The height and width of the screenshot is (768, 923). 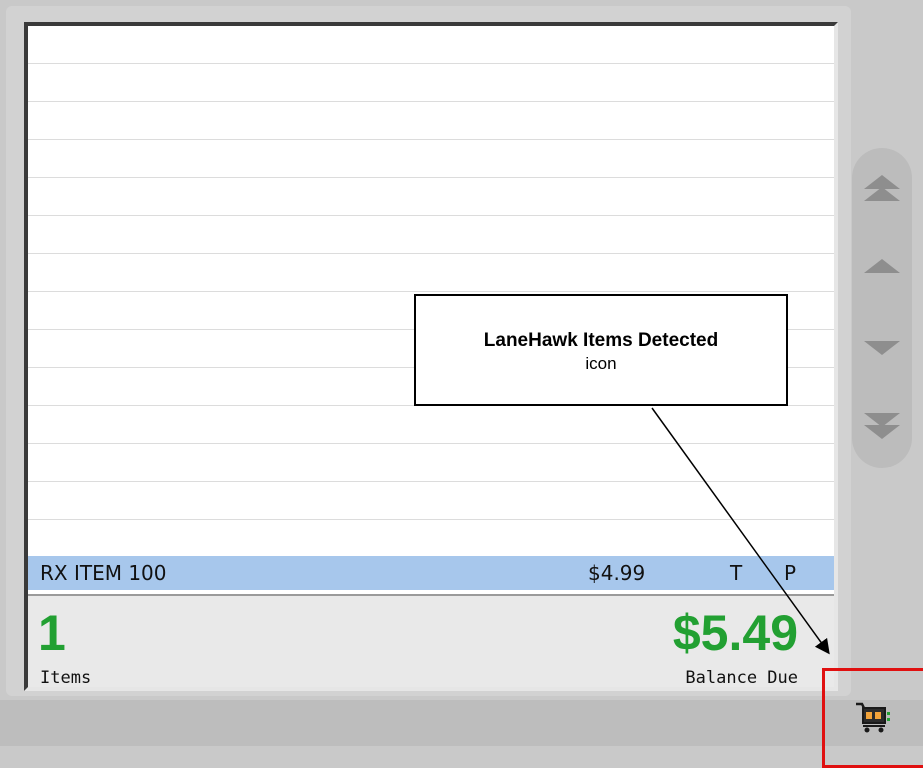 I want to click on receipt-item-row: RX ITEM 100 $4.99 T P, so click(x=431, y=573).